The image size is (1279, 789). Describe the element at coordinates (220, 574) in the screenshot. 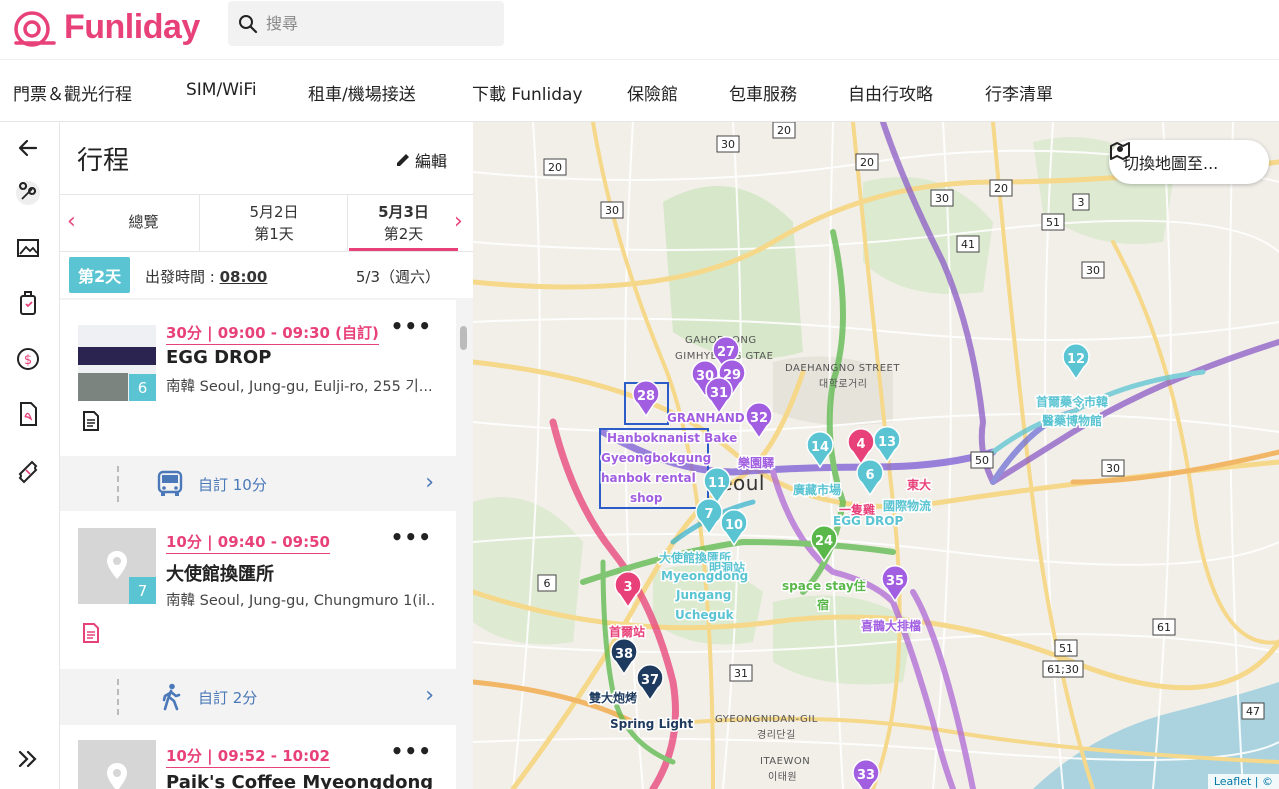

I see `card-name: 大使館換匯所` at that location.